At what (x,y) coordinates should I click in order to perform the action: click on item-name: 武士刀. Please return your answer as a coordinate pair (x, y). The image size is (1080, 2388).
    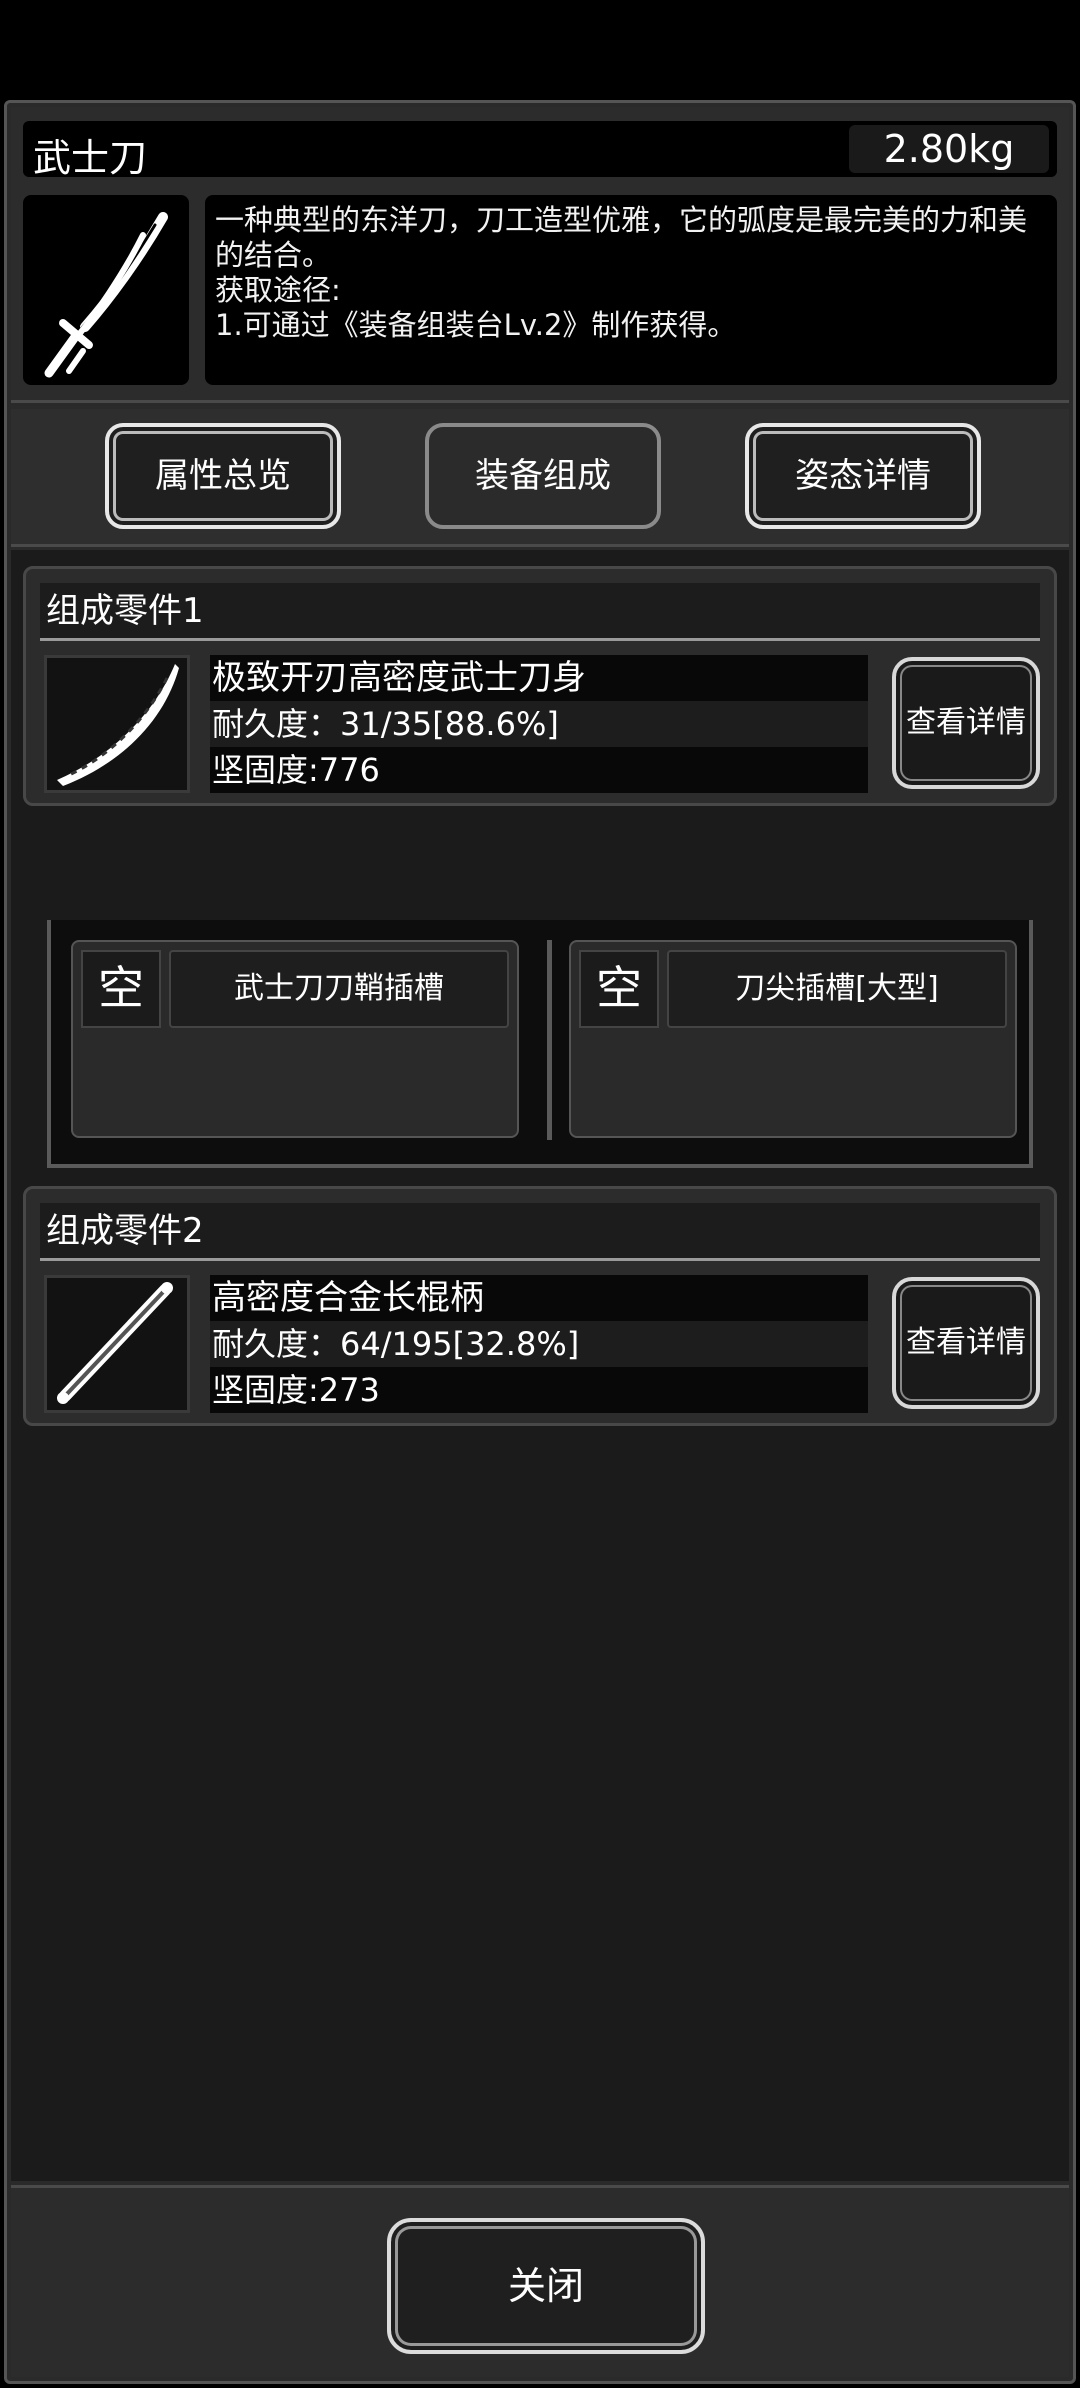
    Looking at the image, I should click on (90, 158).